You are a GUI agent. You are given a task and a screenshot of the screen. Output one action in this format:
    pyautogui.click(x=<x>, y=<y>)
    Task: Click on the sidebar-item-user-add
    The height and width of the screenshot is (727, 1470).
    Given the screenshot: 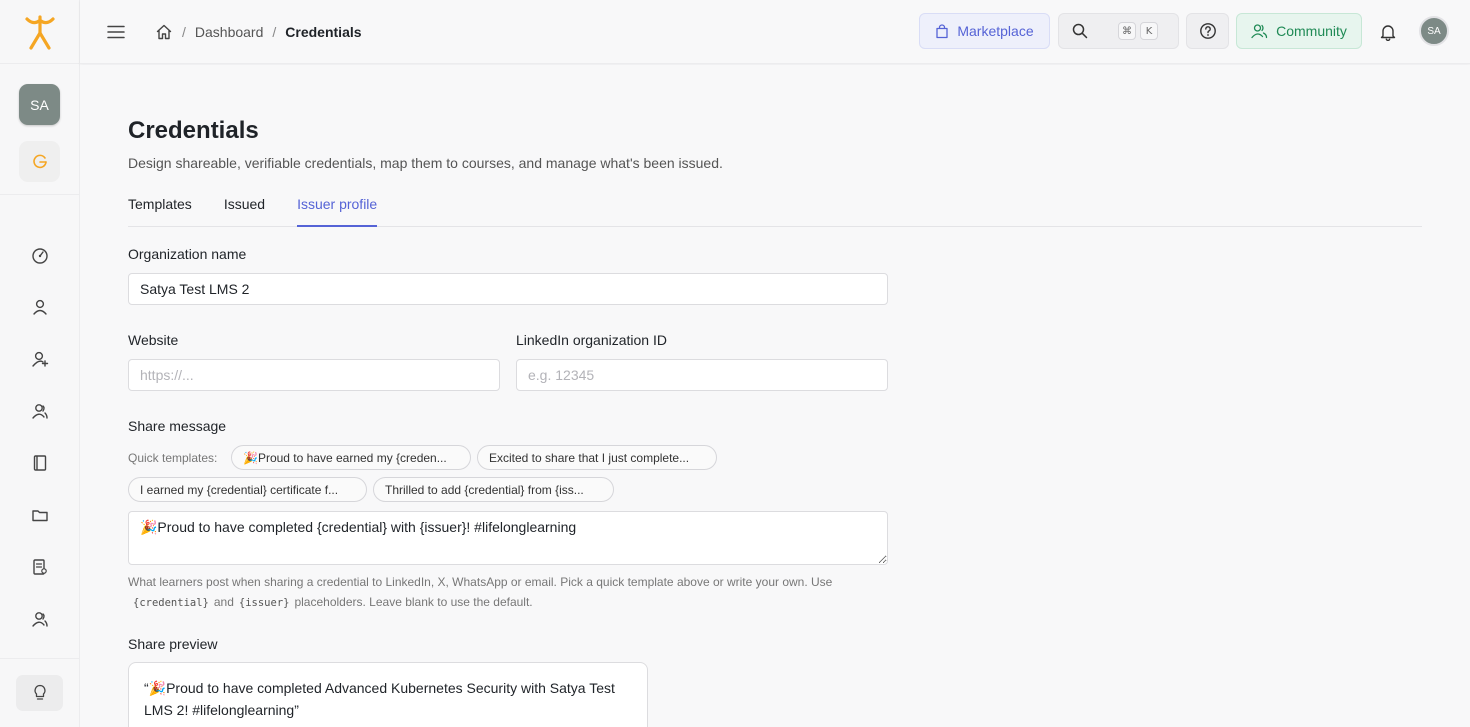 What is the action you would take?
    pyautogui.click(x=40, y=359)
    